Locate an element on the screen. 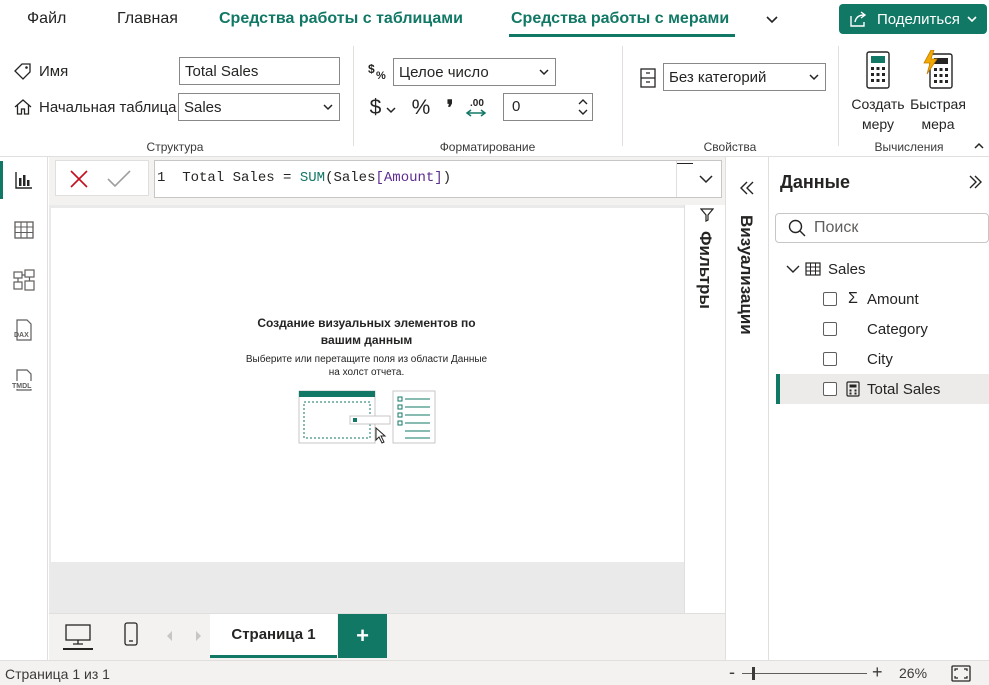 This screenshot has width=989, height=685. visualizations-label: Визуализации is located at coordinates (746, 275).